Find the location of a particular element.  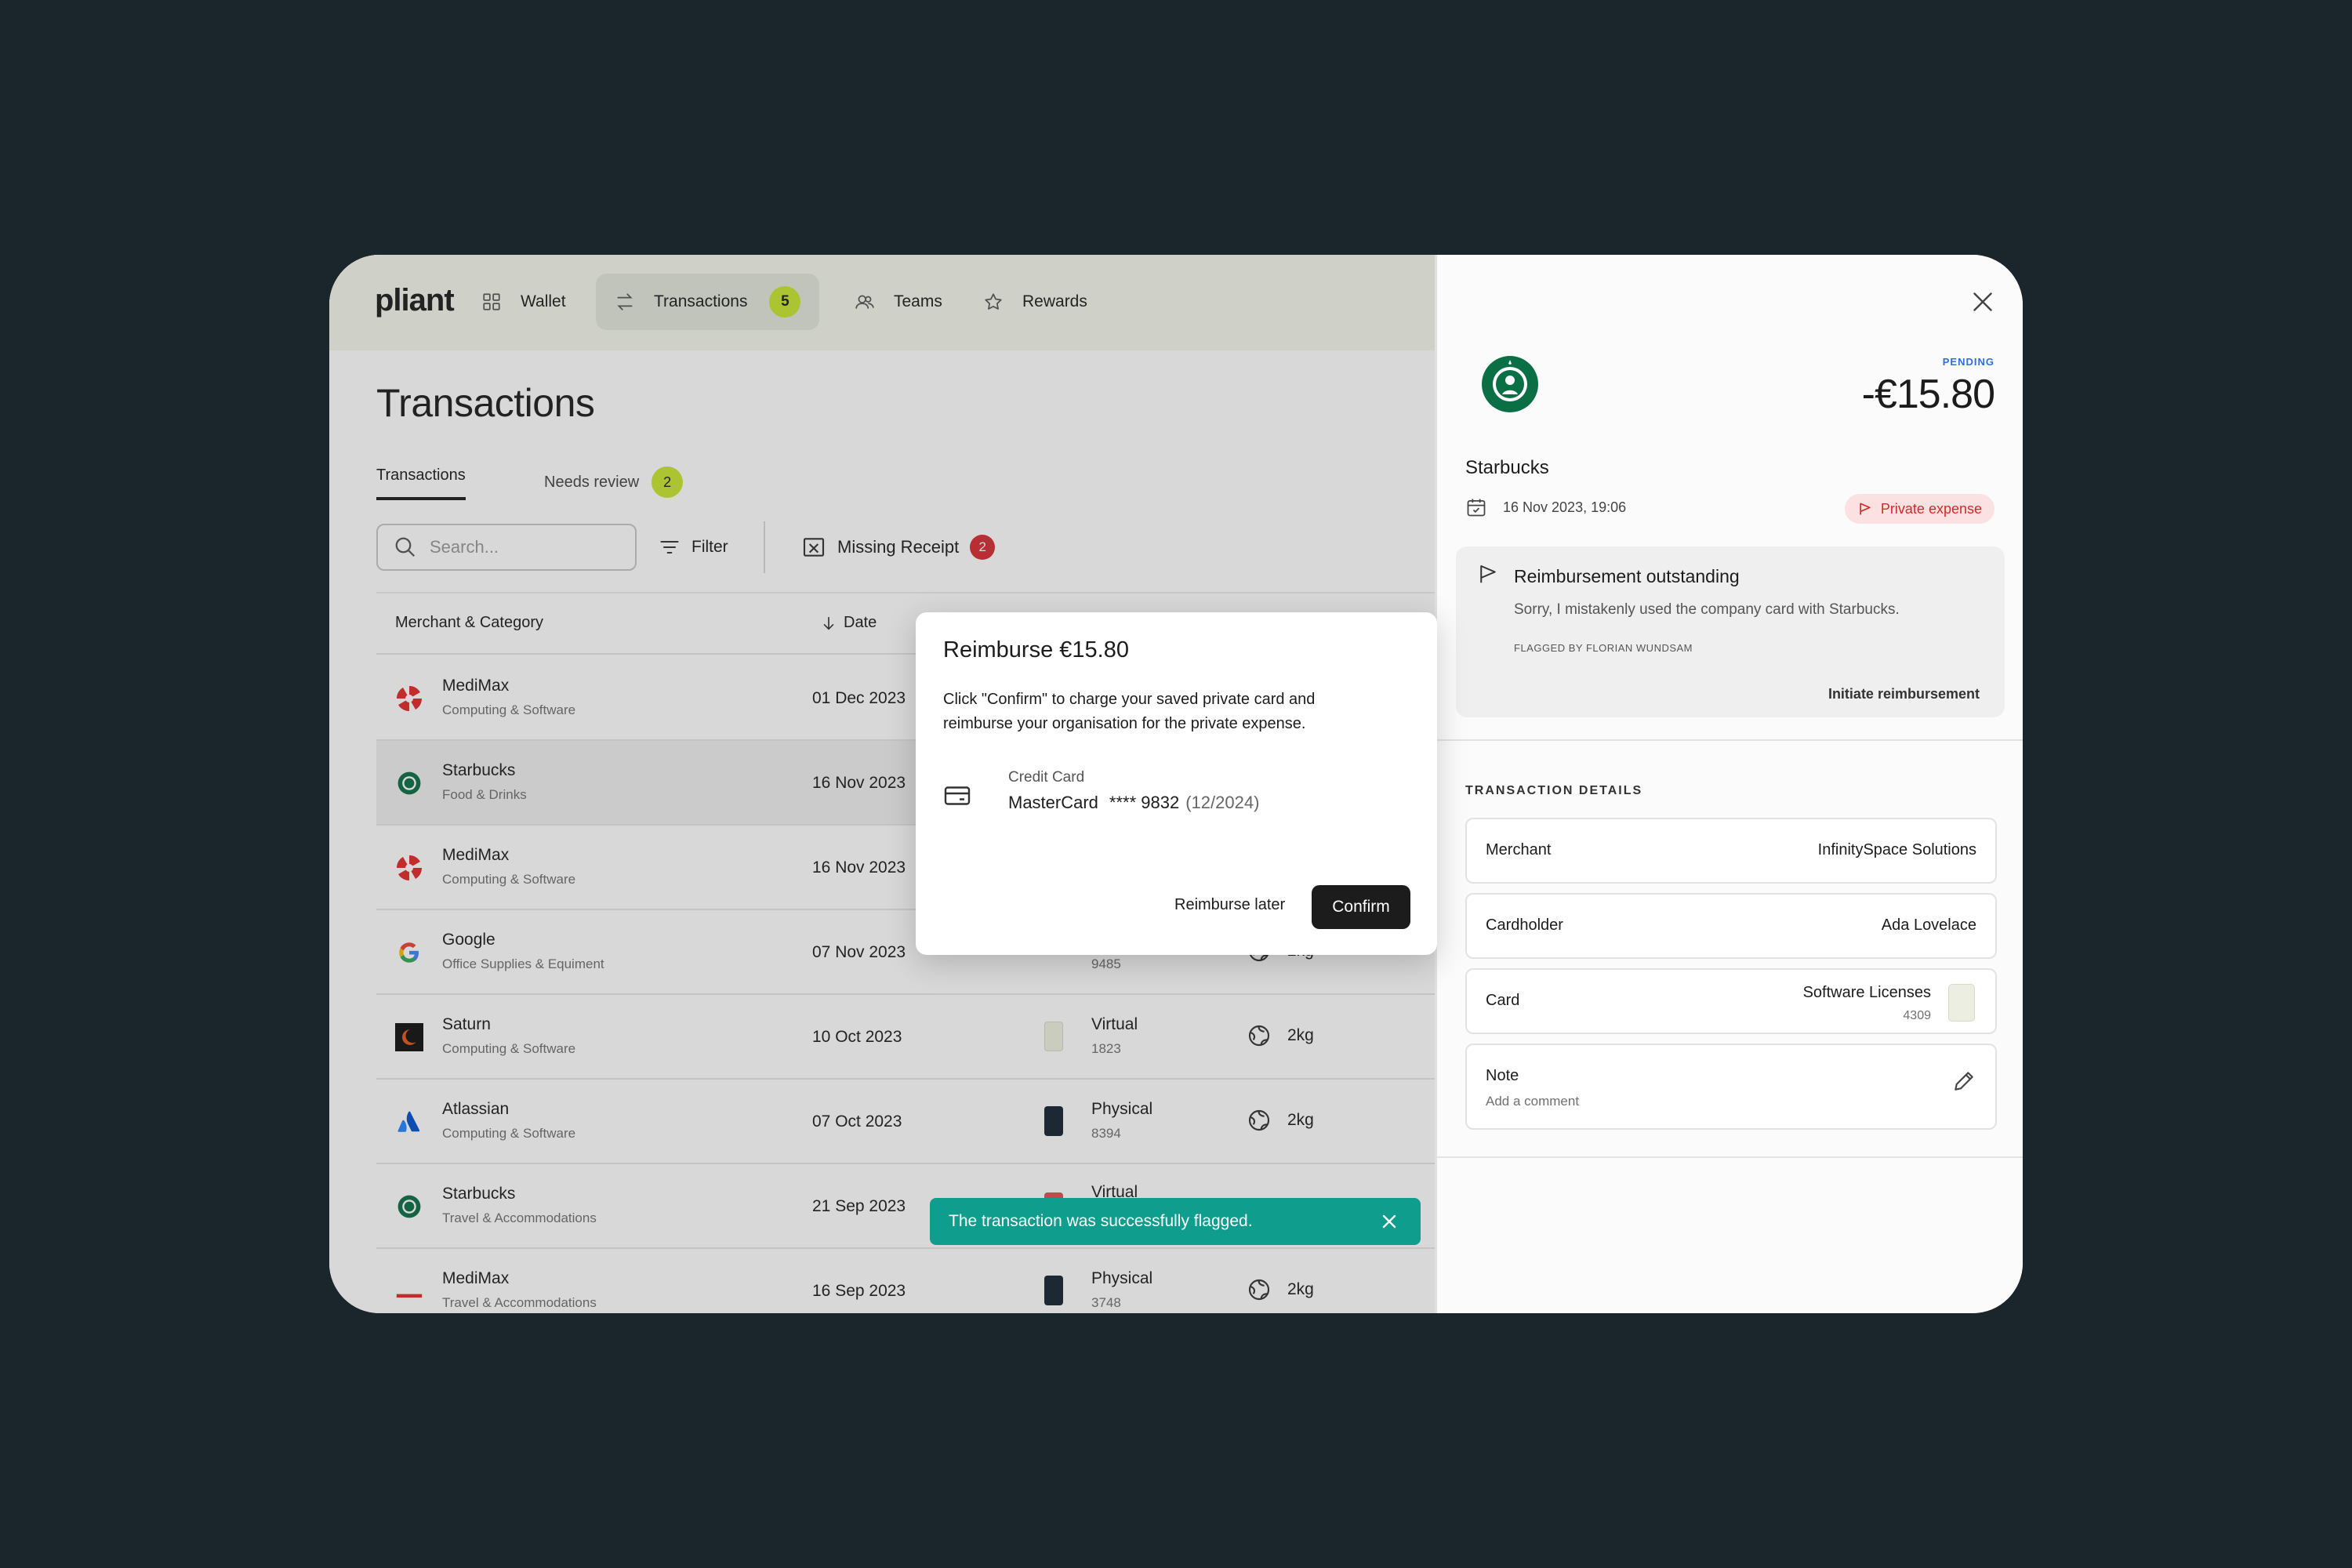

nav-transactions: Transactions 5 is located at coordinates (708, 302).